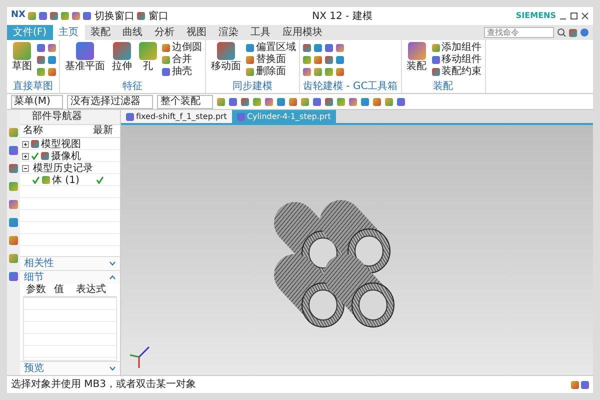 The height and width of the screenshot is (400, 600). What do you see at coordinates (61, 144) in the screenshot?
I see `tree-item: 模型视图` at bounding box center [61, 144].